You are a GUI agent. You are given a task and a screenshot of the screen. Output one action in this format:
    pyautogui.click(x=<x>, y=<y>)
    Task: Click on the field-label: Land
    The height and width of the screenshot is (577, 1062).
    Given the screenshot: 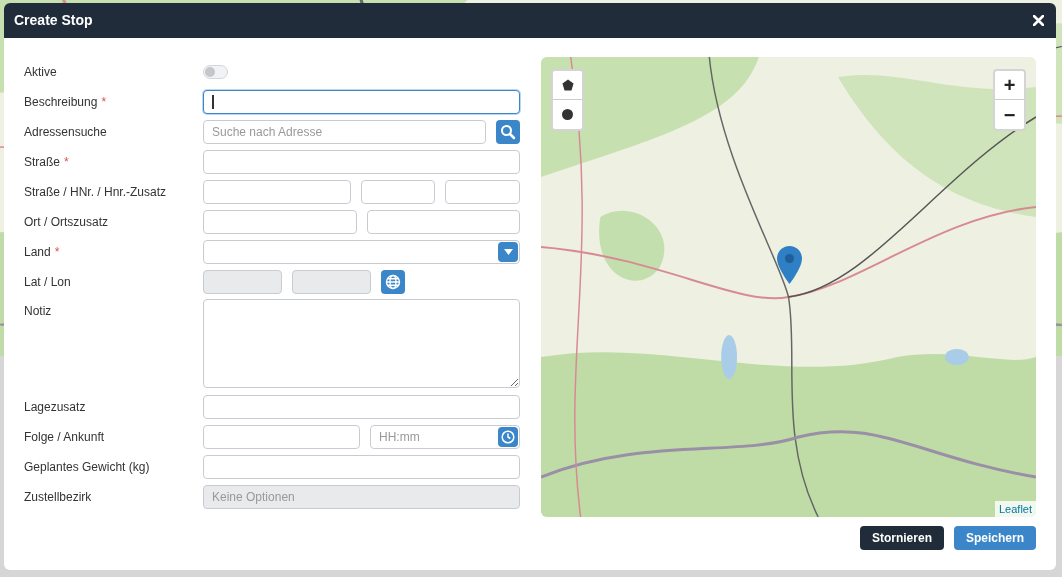 What is the action you would take?
    pyautogui.click(x=37, y=252)
    